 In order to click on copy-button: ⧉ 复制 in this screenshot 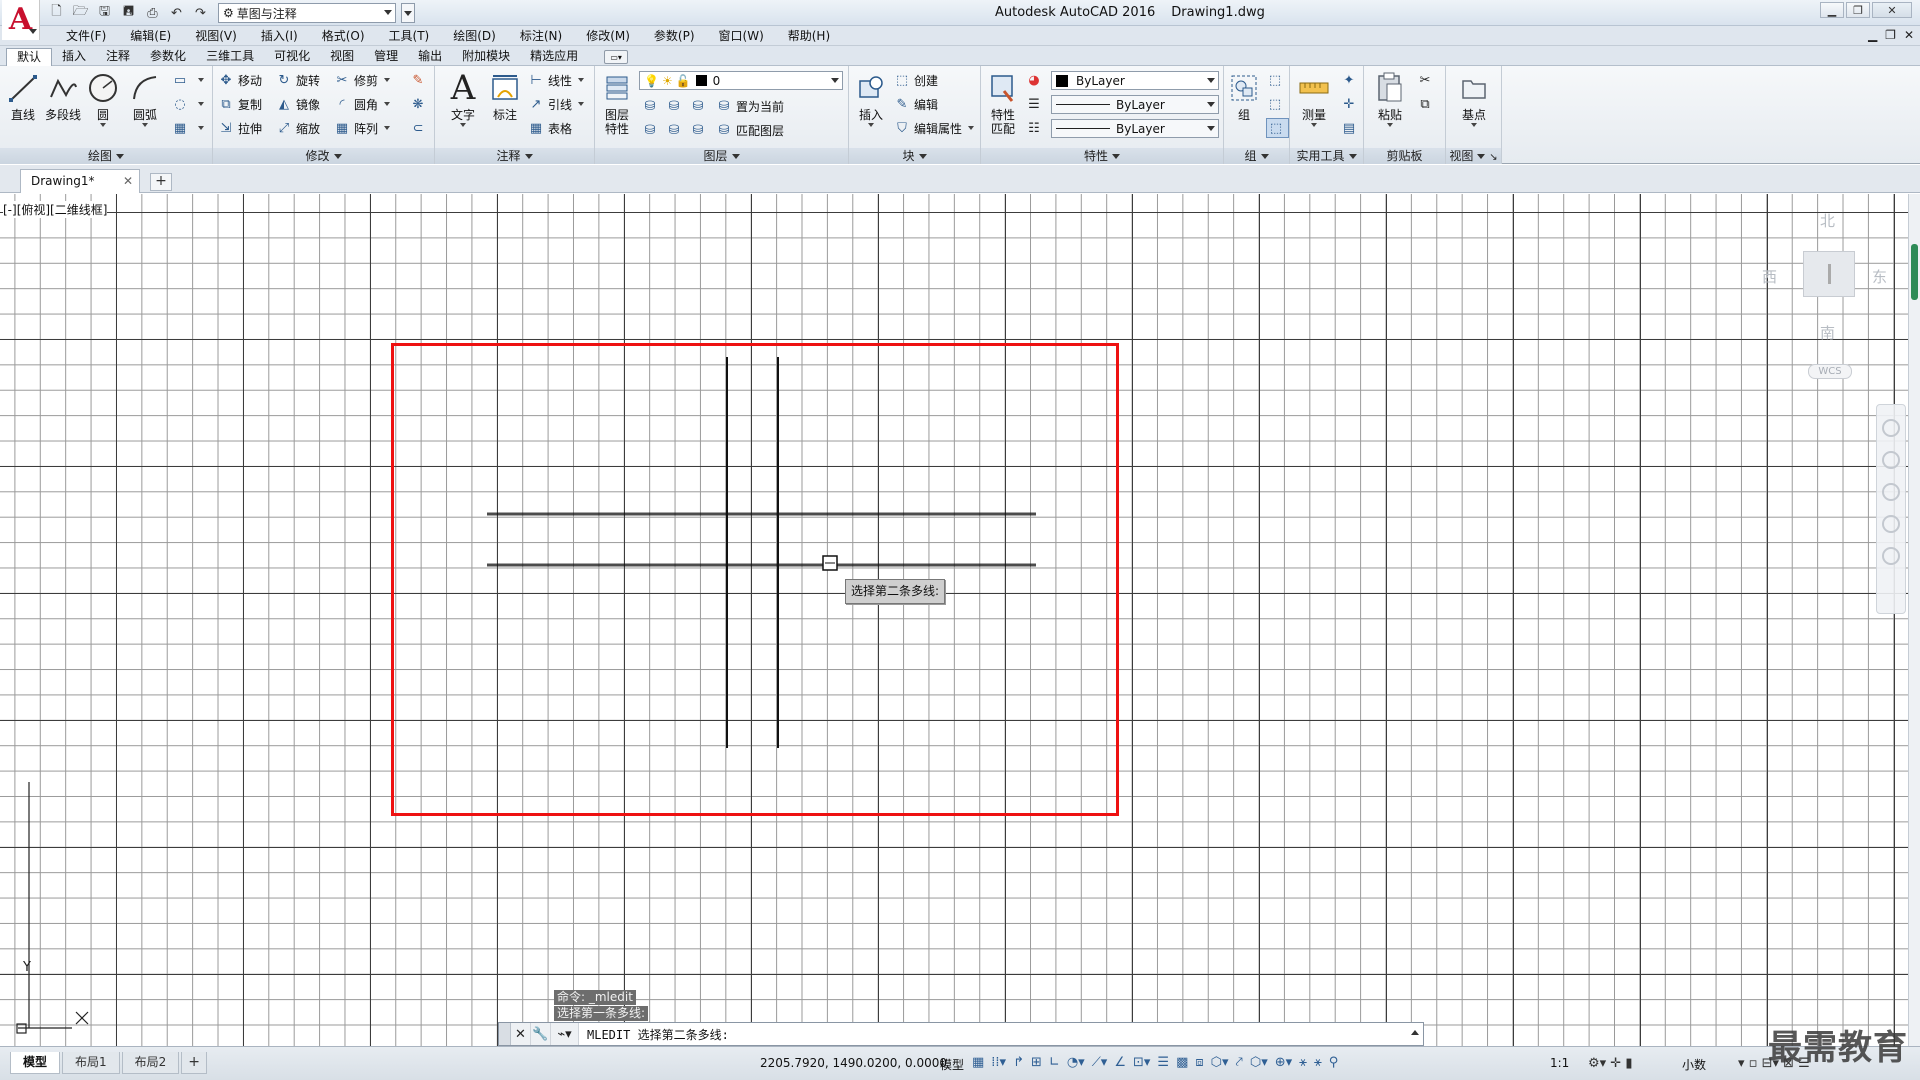, I will do `click(239, 104)`.